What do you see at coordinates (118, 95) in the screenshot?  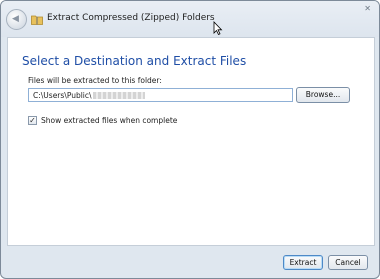 I see `redacted-path-segment` at bounding box center [118, 95].